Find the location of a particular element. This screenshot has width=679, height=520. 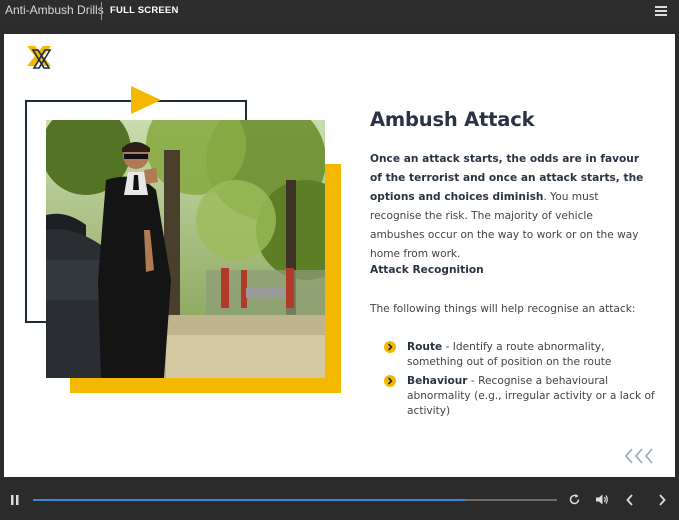

title-bar: Anti-Ambush Drills FULL SCREEN is located at coordinates (339, 12).